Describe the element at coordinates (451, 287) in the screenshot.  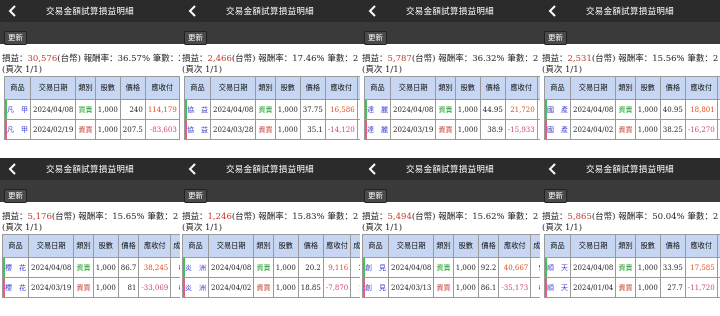
I see `table-row: 創 見2024/03/13資買1,00086.1-35,17386` at that location.